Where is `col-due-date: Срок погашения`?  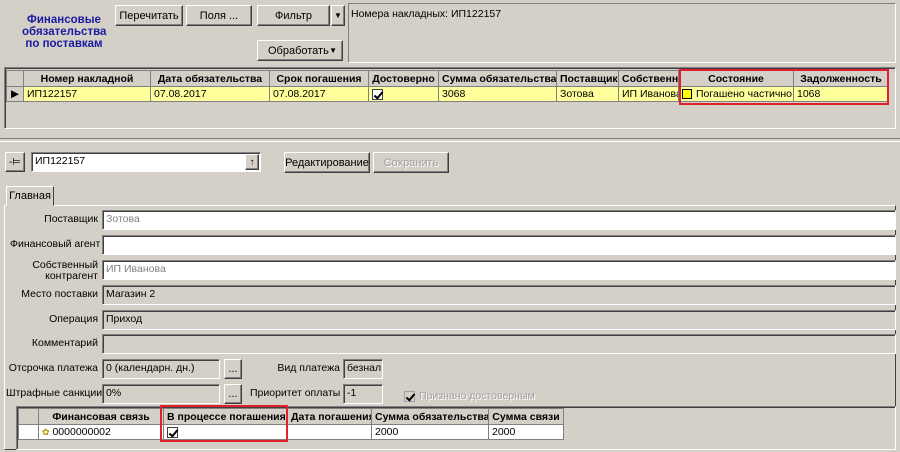 col-due-date: Срок погашения is located at coordinates (319, 78).